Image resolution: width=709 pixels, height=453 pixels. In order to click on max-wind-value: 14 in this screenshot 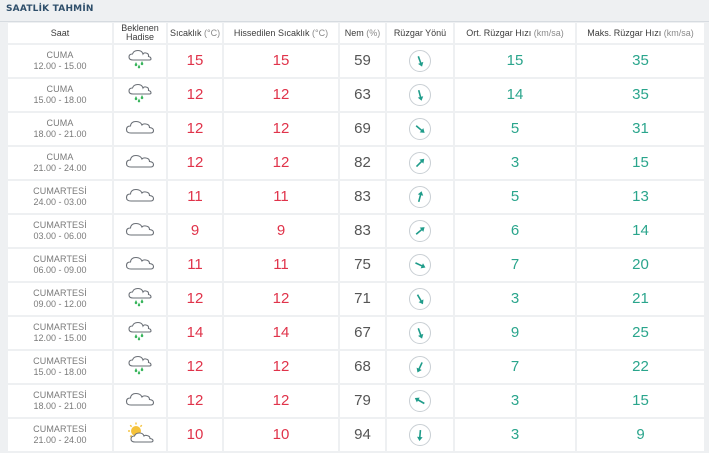, I will do `click(640, 230)`.